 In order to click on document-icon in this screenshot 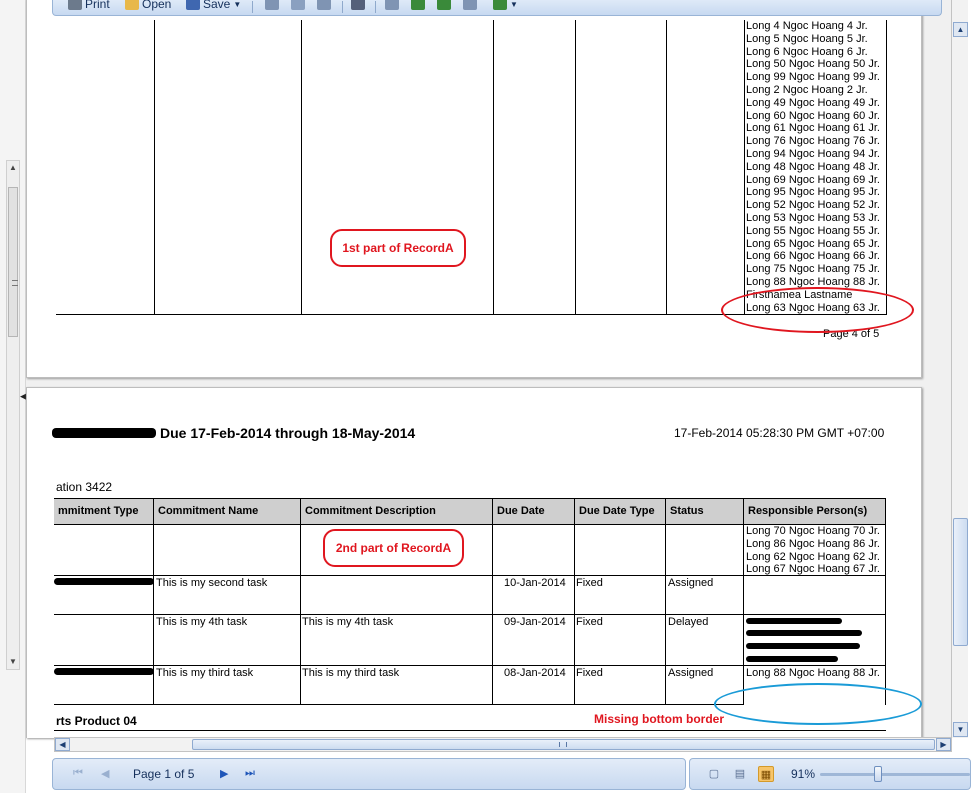, I will do `click(272, 5)`.